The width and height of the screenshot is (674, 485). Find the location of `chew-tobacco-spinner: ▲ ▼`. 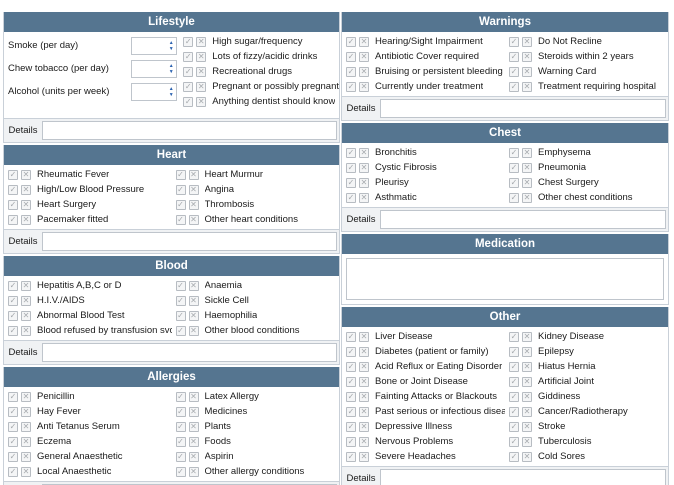

chew-tobacco-spinner: ▲ ▼ is located at coordinates (154, 68).